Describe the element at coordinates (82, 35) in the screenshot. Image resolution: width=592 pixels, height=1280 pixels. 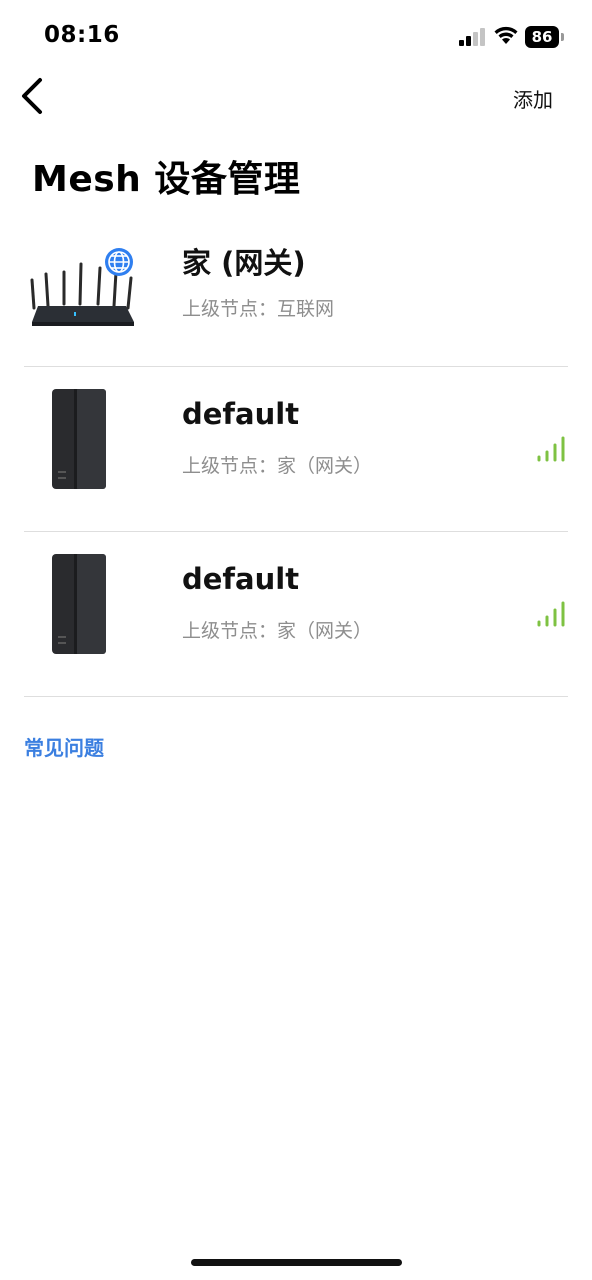
I see `status-time: 08:16` at that location.